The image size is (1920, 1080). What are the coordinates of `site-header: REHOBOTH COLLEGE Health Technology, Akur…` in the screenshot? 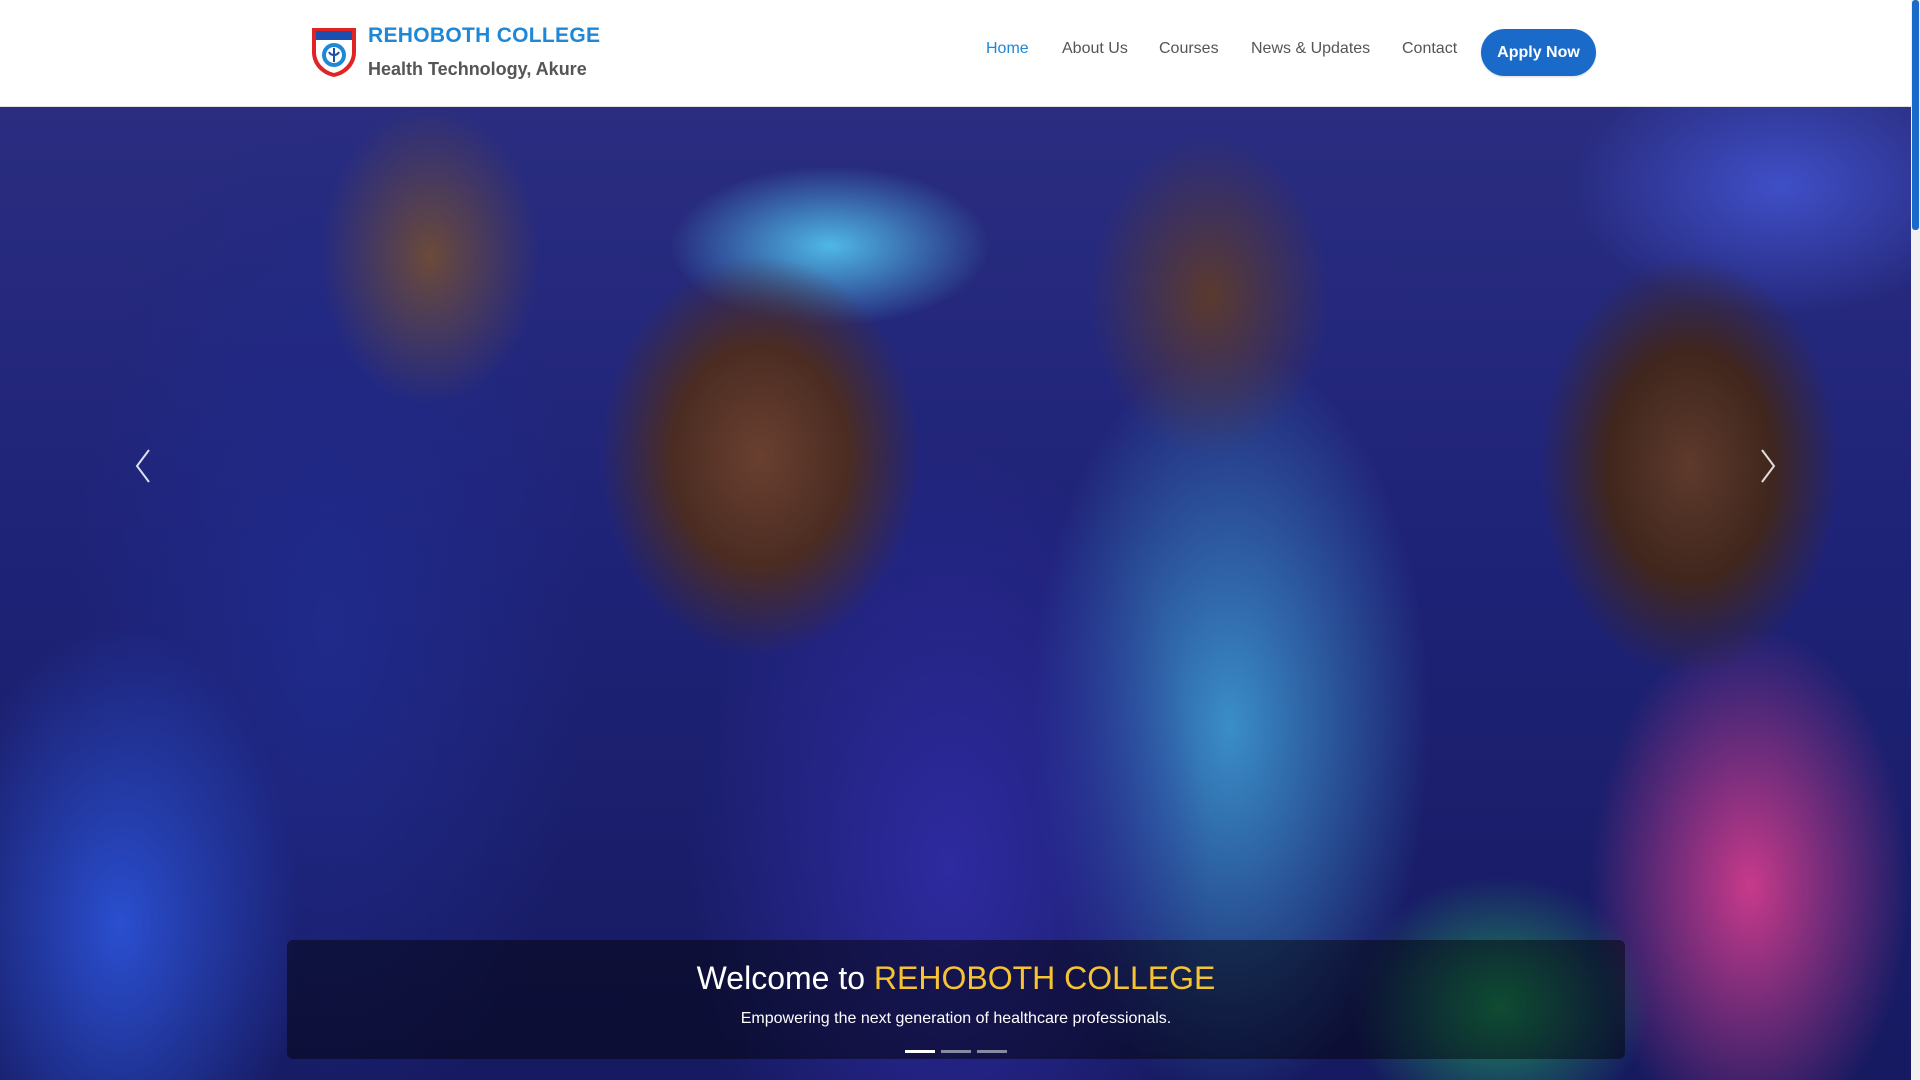 It's located at (955, 53).